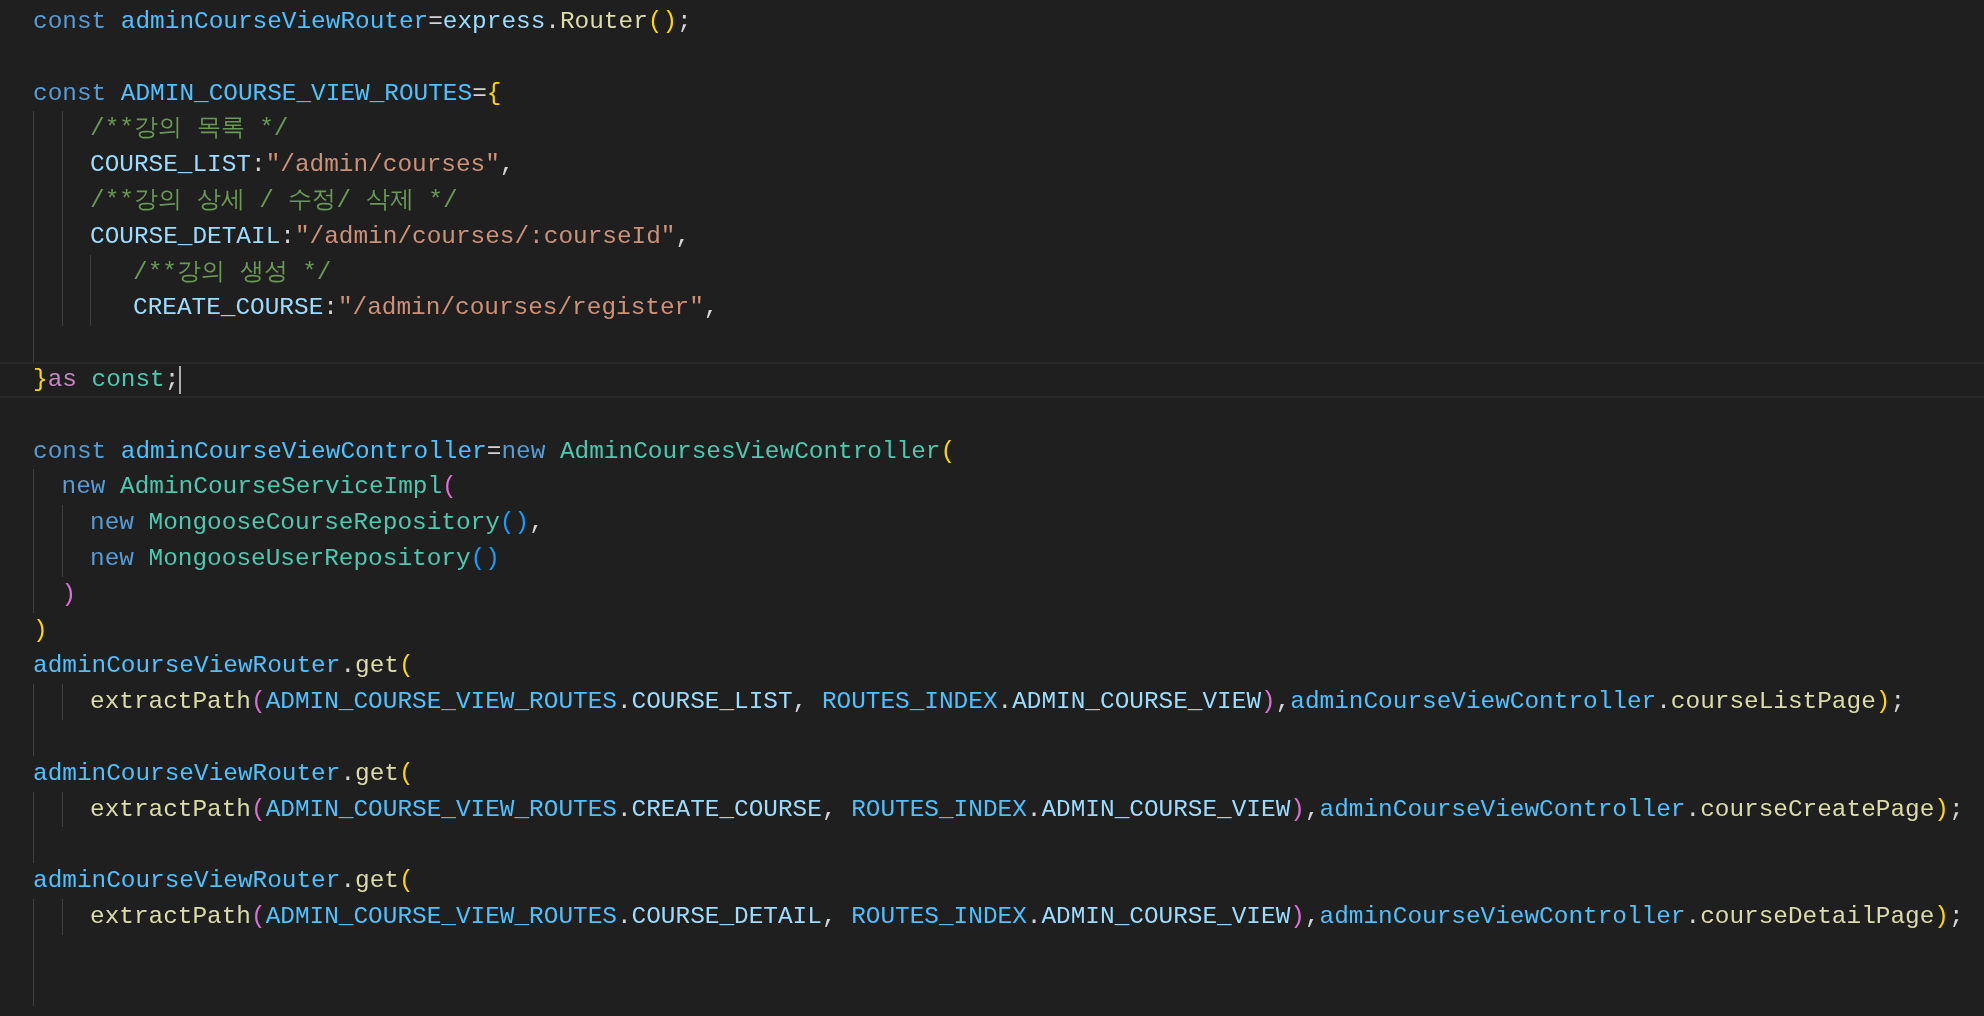 The height and width of the screenshot is (1016, 1984). Describe the element at coordinates (390, 236) in the screenshot. I see `code-line: COURSE_DETAIL:"/admin/courses/:courseId",` at that location.